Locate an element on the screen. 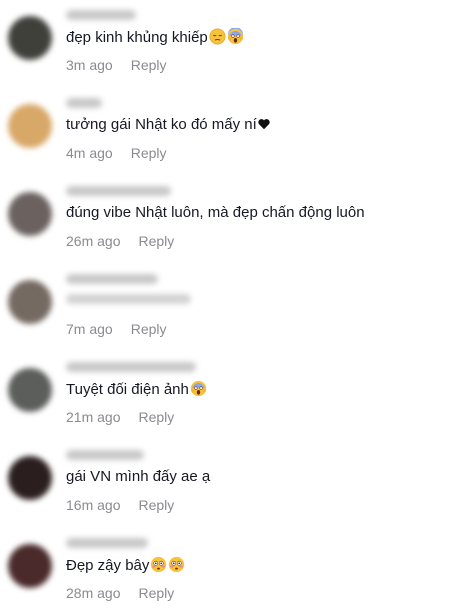 The height and width of the screenshot is (616, 451). comment-text: gái VN mình đấy ae ạ is located at coordinates (138, 476).